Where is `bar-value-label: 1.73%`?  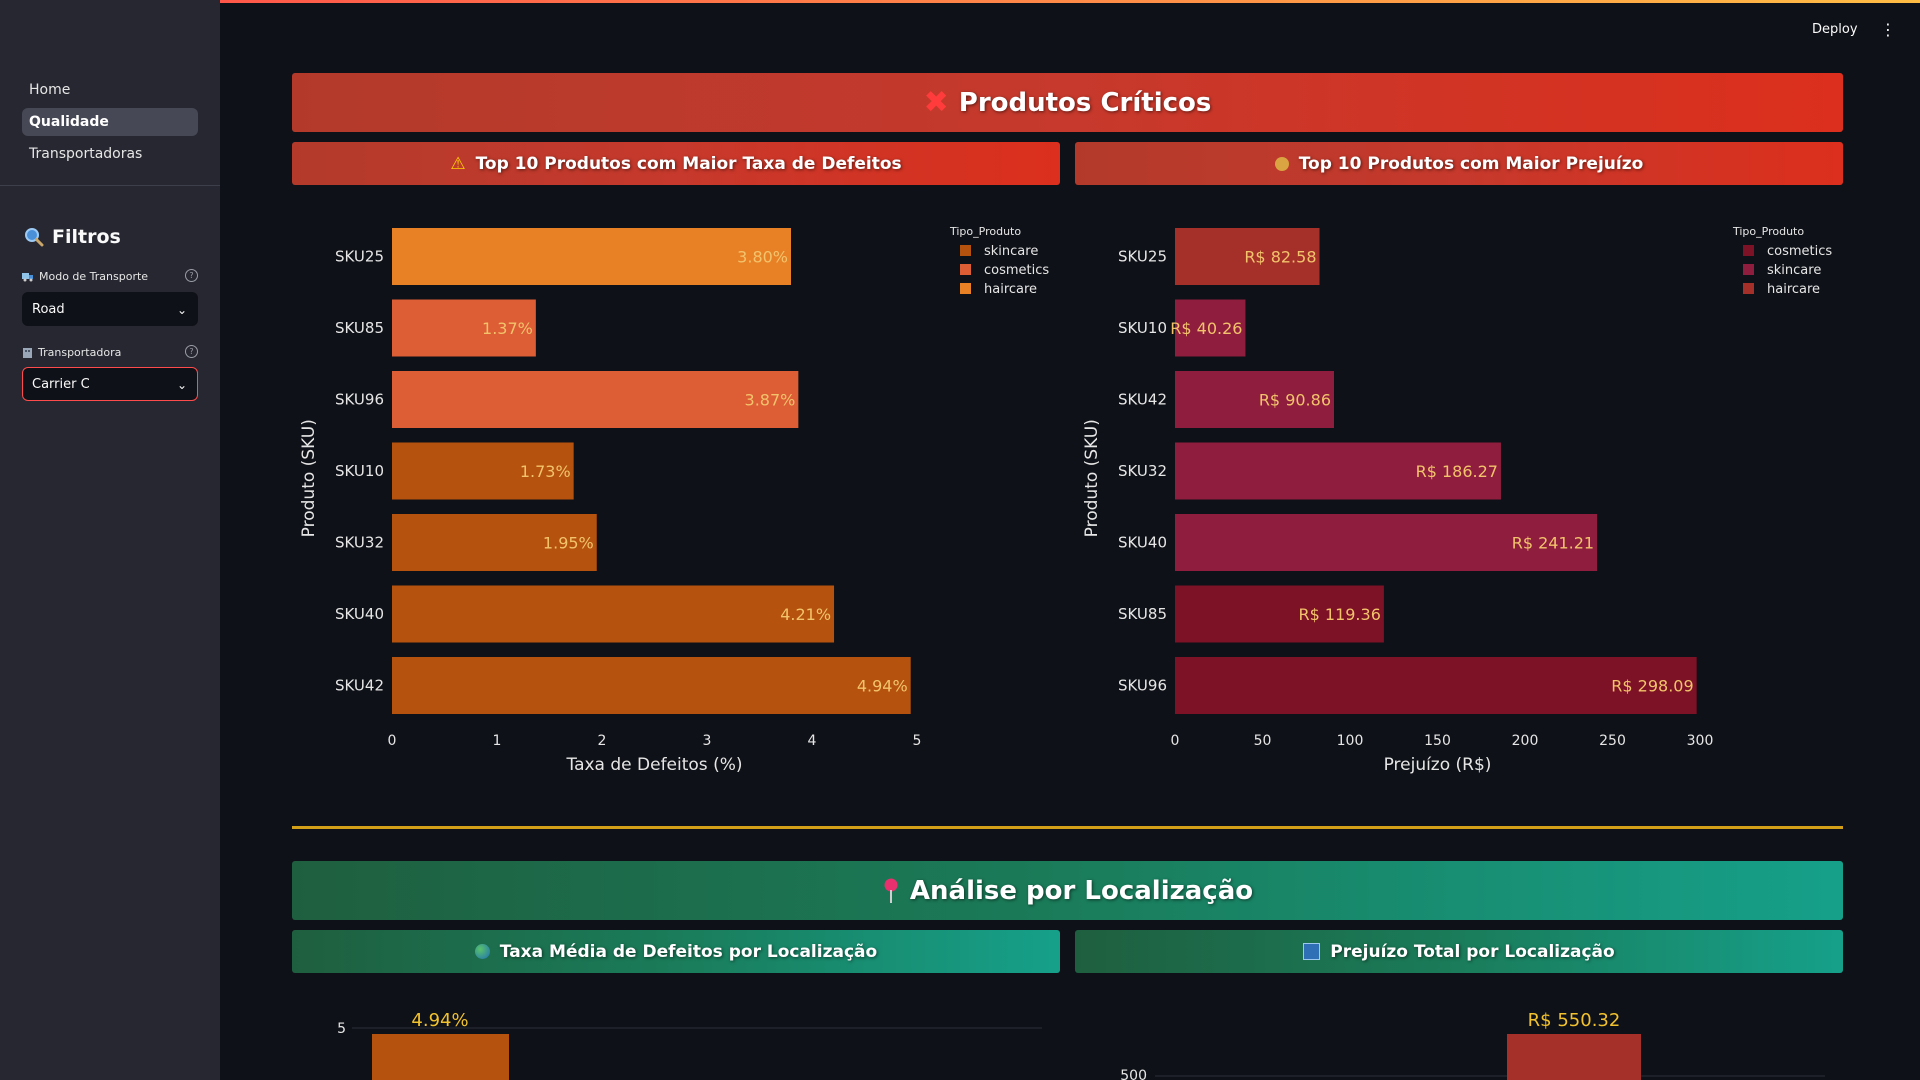
bar-value-label: 1.73% is located at coordinates (545, 471).